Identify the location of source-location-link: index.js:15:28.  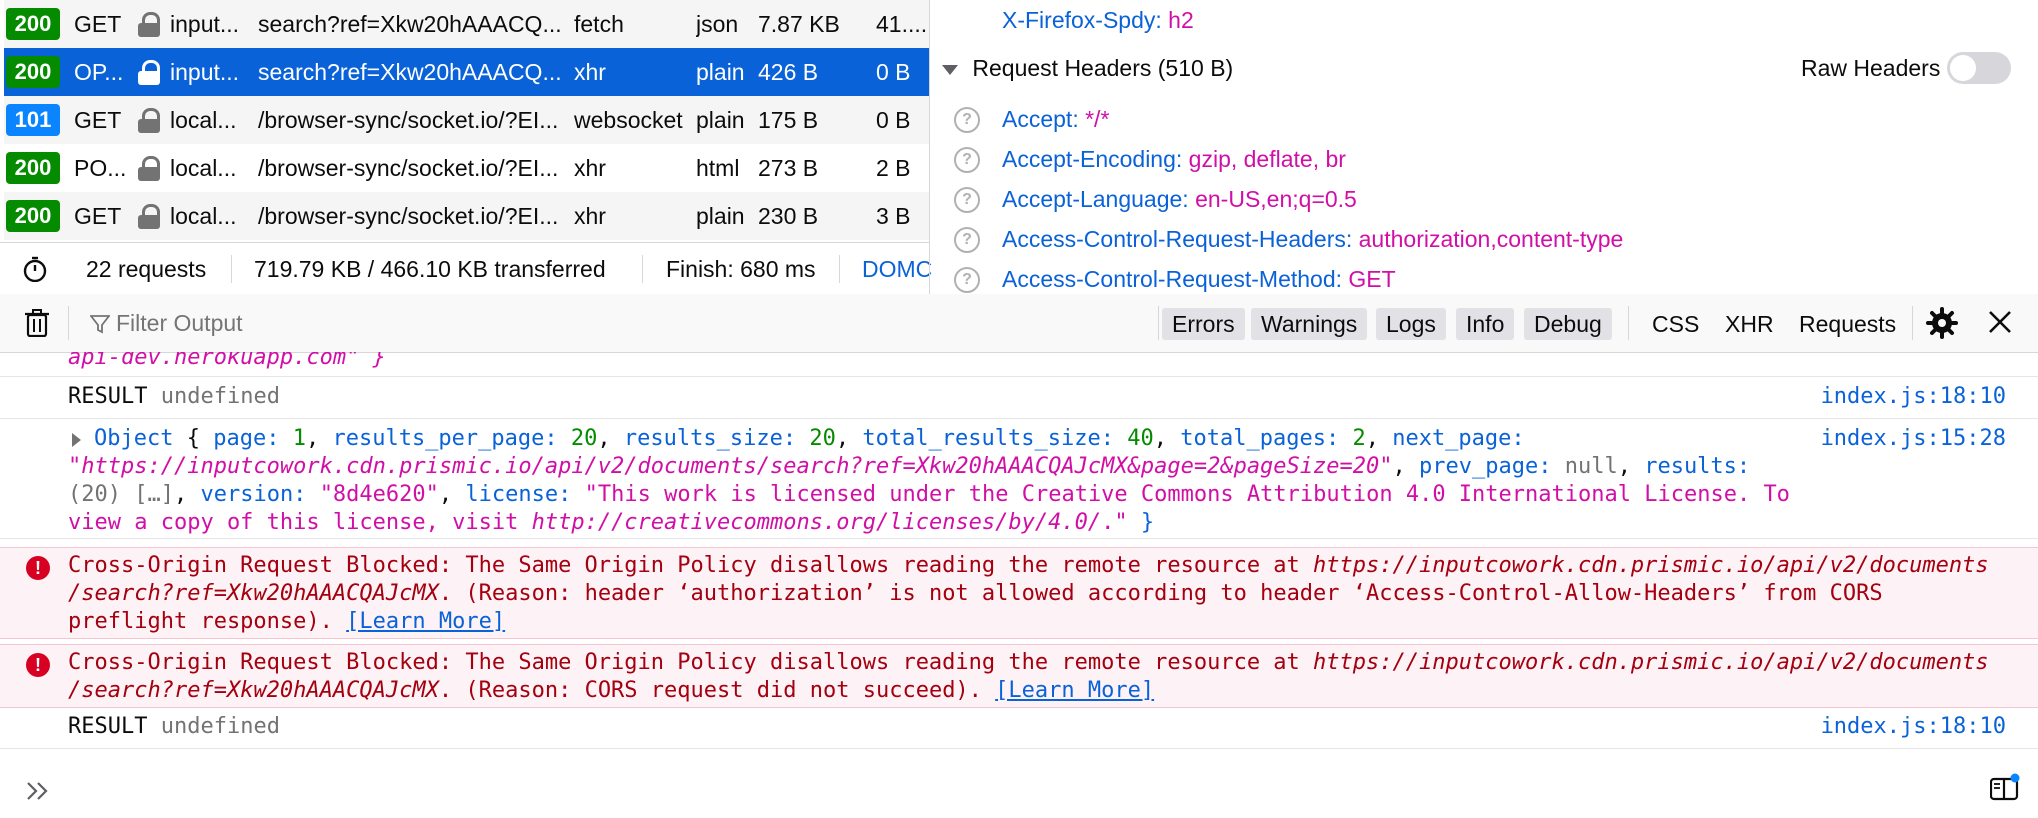
(1913, 439).